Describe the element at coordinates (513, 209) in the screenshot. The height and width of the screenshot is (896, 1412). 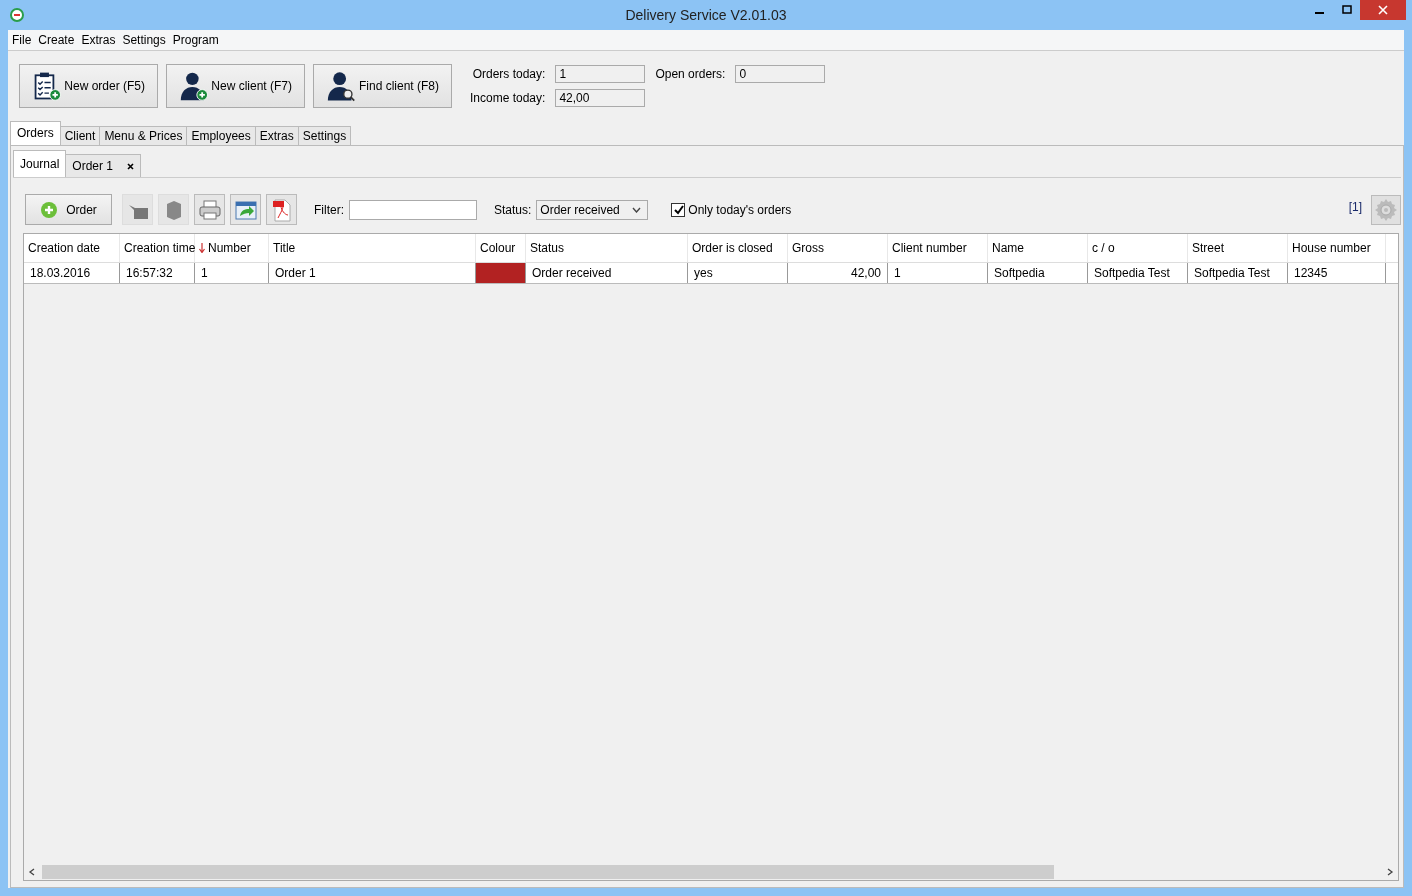
I see `status-label: Status:` at that location.